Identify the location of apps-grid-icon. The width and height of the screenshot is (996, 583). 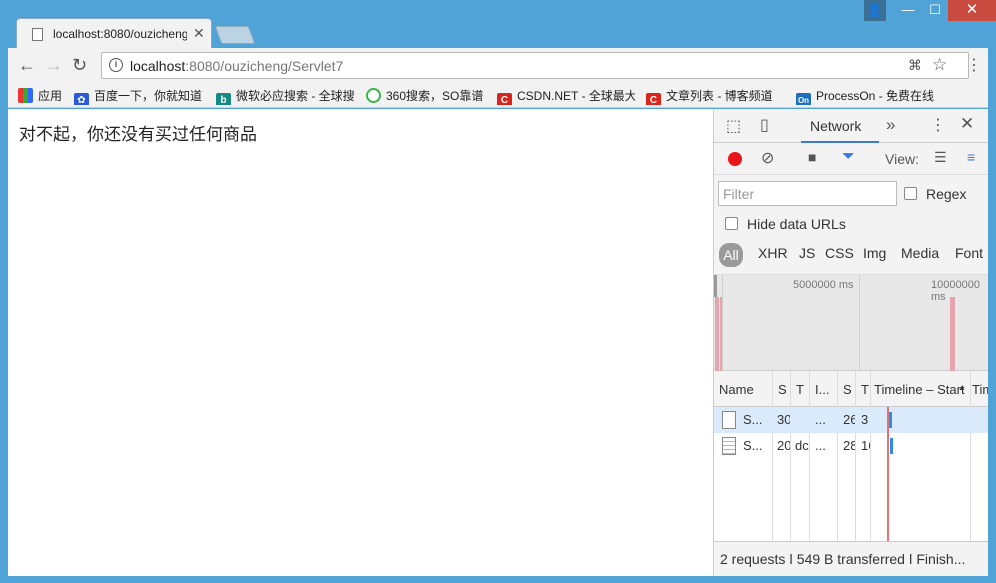
(25, 95).